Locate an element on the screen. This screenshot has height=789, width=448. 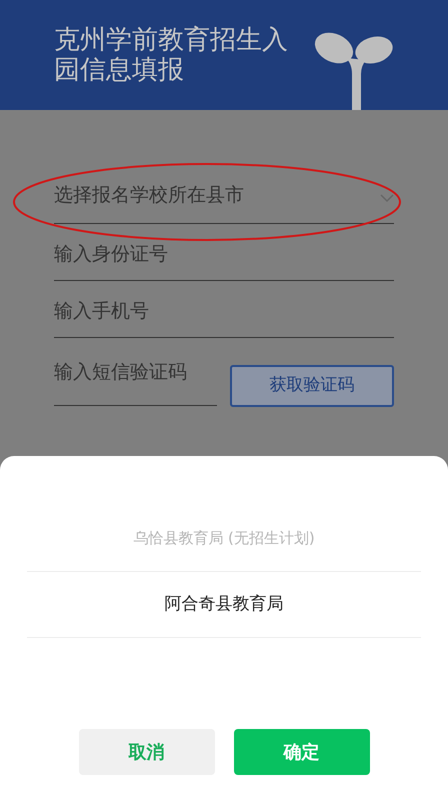
chevron-down-icon is located at coordinates (387, 198).